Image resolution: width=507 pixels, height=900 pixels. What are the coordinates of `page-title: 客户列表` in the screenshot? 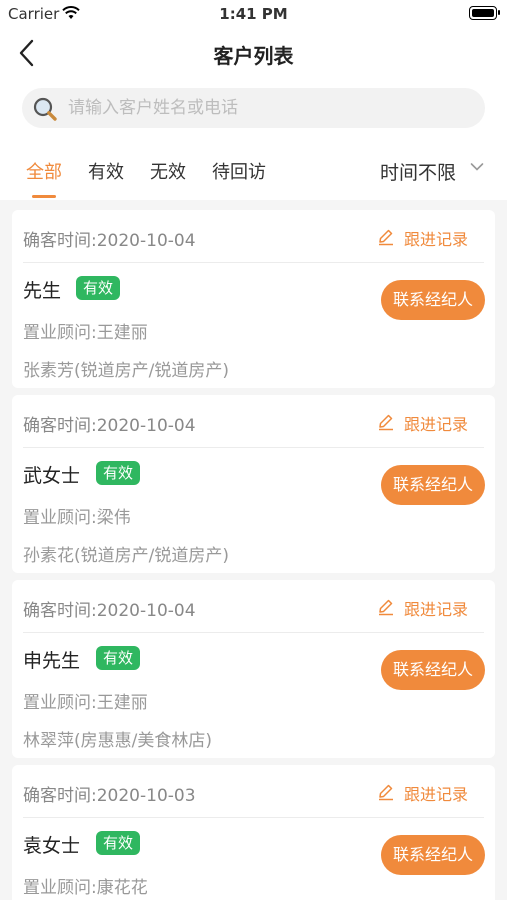 It's located at (253, 56).